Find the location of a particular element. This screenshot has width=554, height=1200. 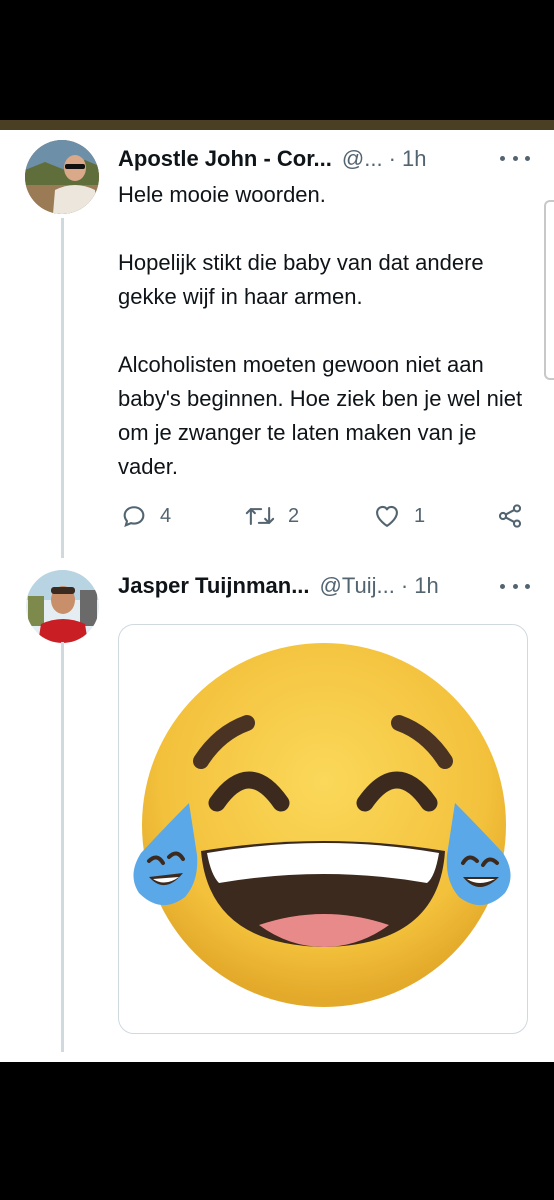

bottom-bar is located at coordinates (277, 1131).